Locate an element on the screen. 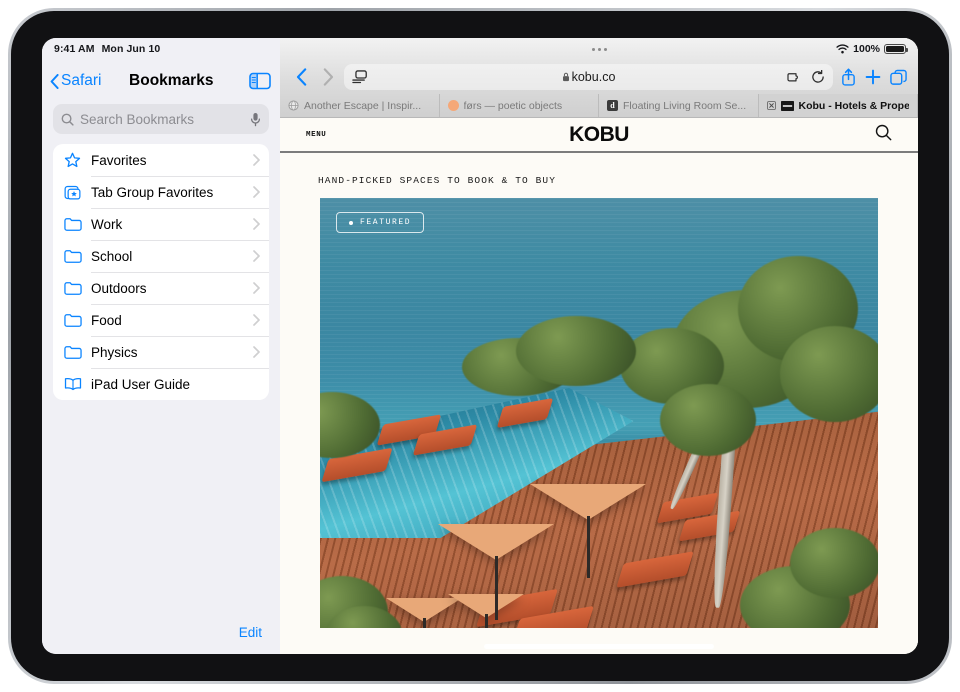 The image size is (960, 692). bookmark-label: Food is located at coordinates (106, 320).